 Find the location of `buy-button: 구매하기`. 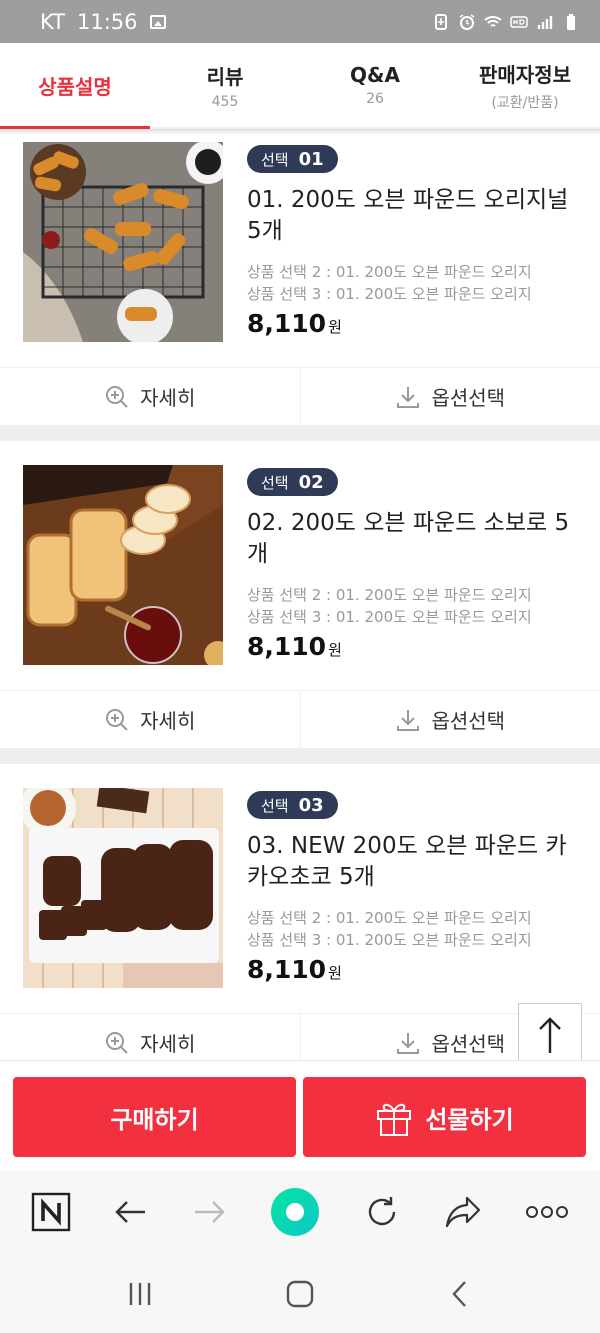

buy-button: 구매하기 is located at coordinates (154, 1117).